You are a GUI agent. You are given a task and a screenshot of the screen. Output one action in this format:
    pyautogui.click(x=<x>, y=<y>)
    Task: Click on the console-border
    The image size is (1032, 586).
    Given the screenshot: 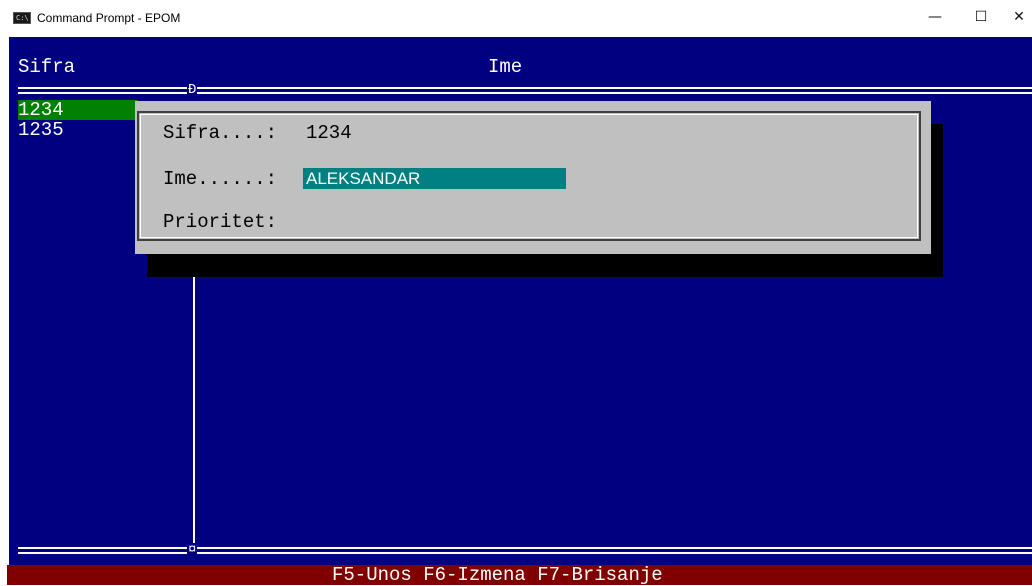 What is the action you would take?
    pyautogui.click(x=8, y=310)
    